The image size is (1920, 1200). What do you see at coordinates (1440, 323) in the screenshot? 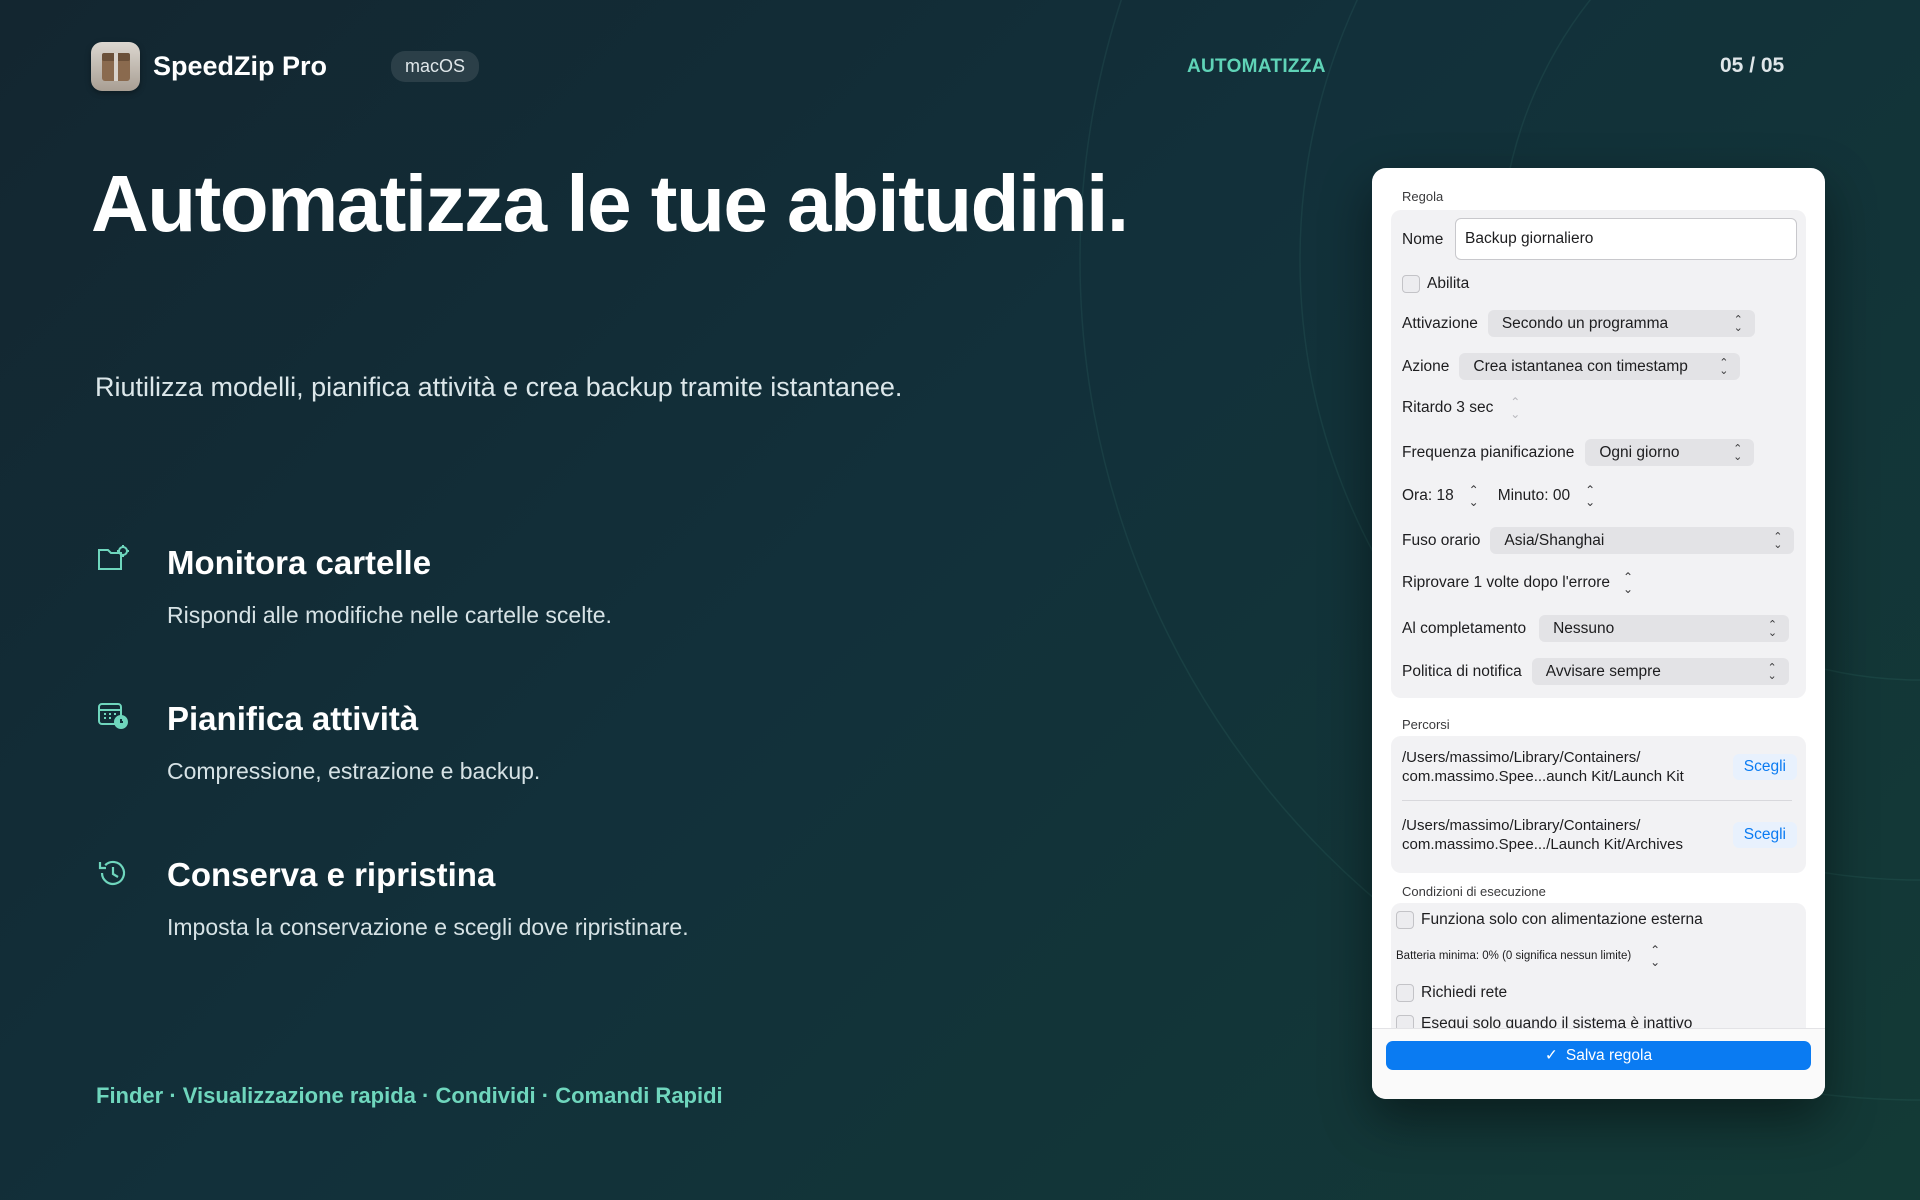
I see `trigger-label: Attivazione` at bounding box center [1440, 323].